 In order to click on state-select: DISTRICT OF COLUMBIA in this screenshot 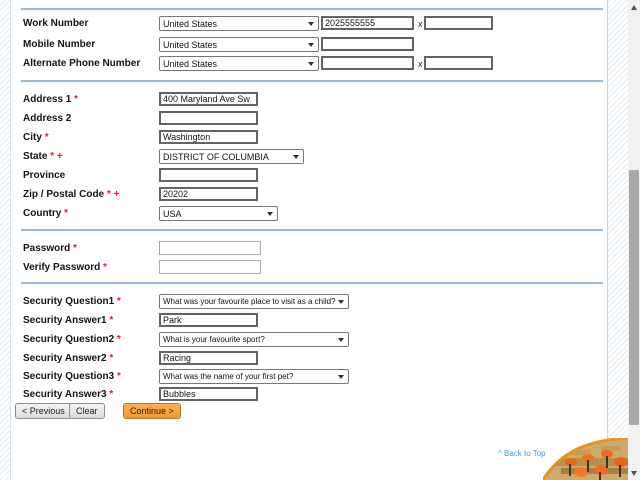, I will do `click(231, 156)`.